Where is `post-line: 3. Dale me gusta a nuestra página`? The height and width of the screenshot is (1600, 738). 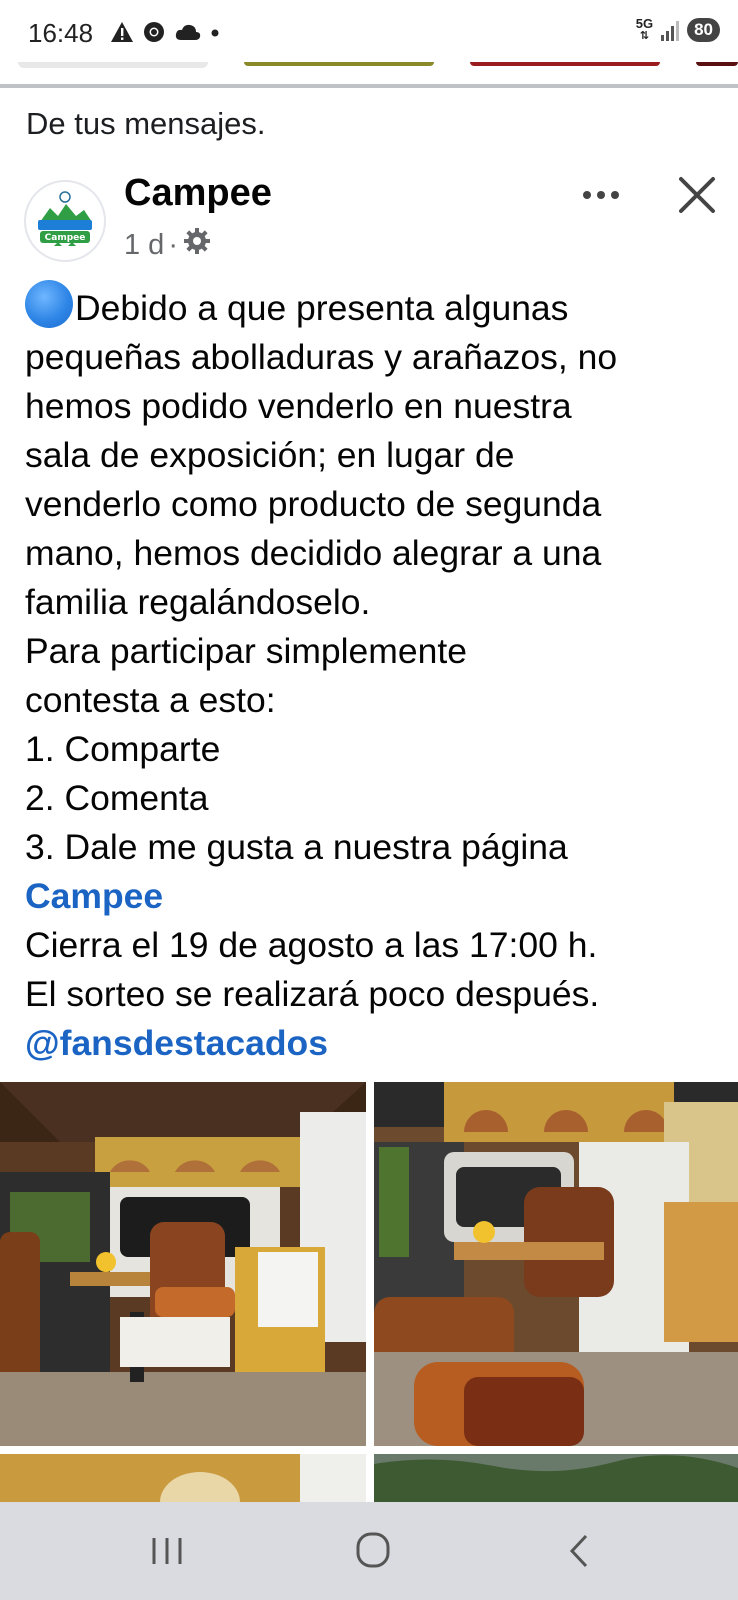 post-line: 3. Dale me gusta a nuestra página is located at coordinates (296, 847).